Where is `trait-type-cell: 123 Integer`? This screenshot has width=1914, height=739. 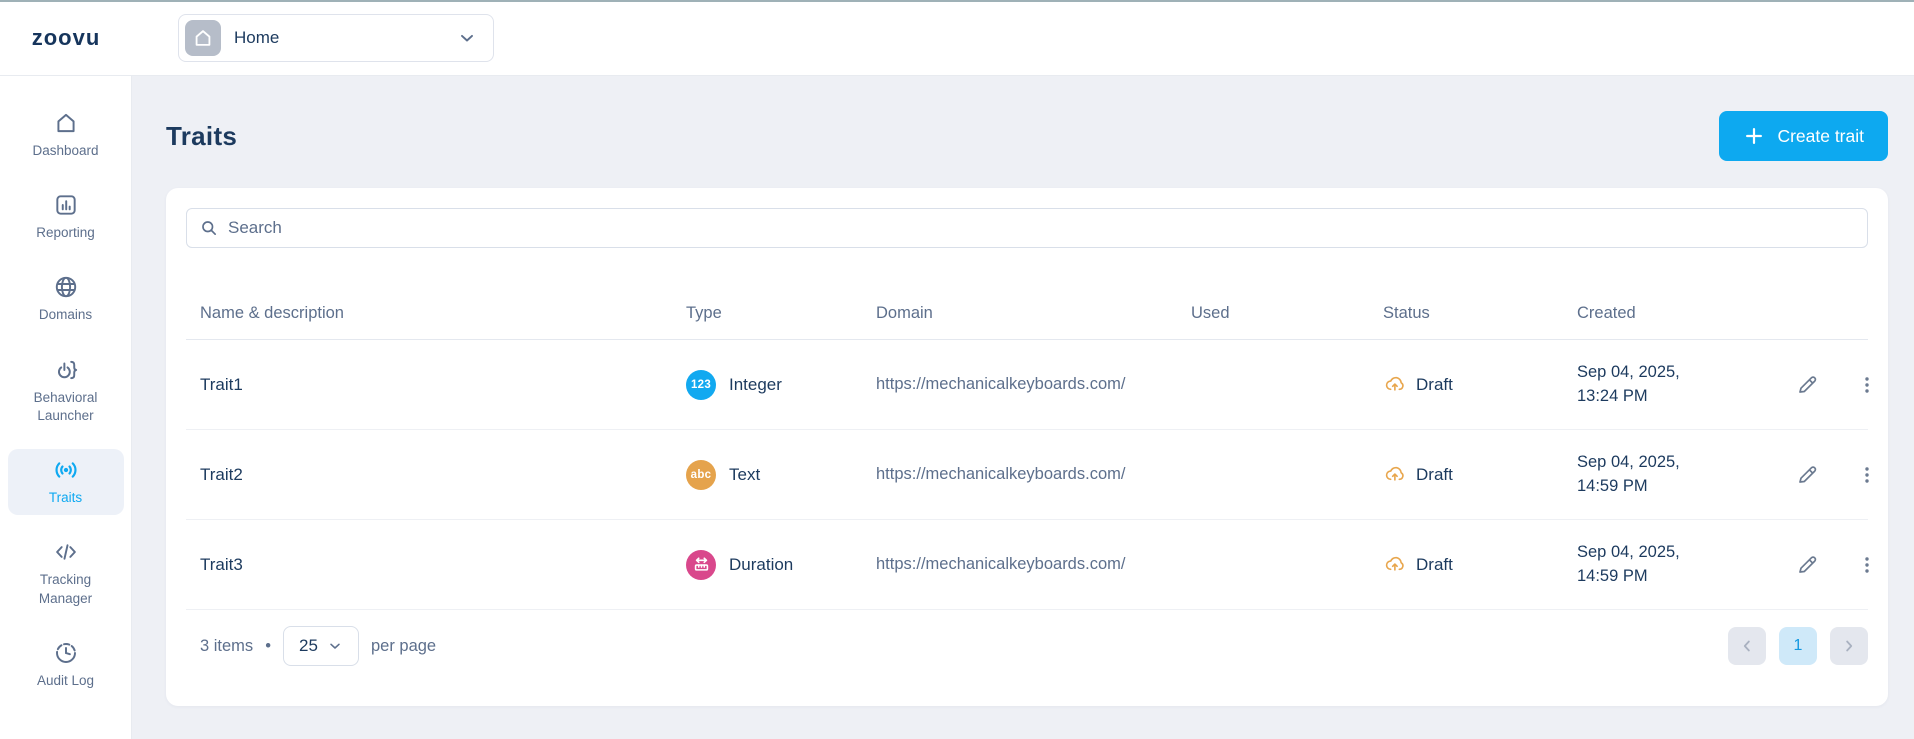
trait-type-cell: 123 Integer is located at coordinates (781, 384).